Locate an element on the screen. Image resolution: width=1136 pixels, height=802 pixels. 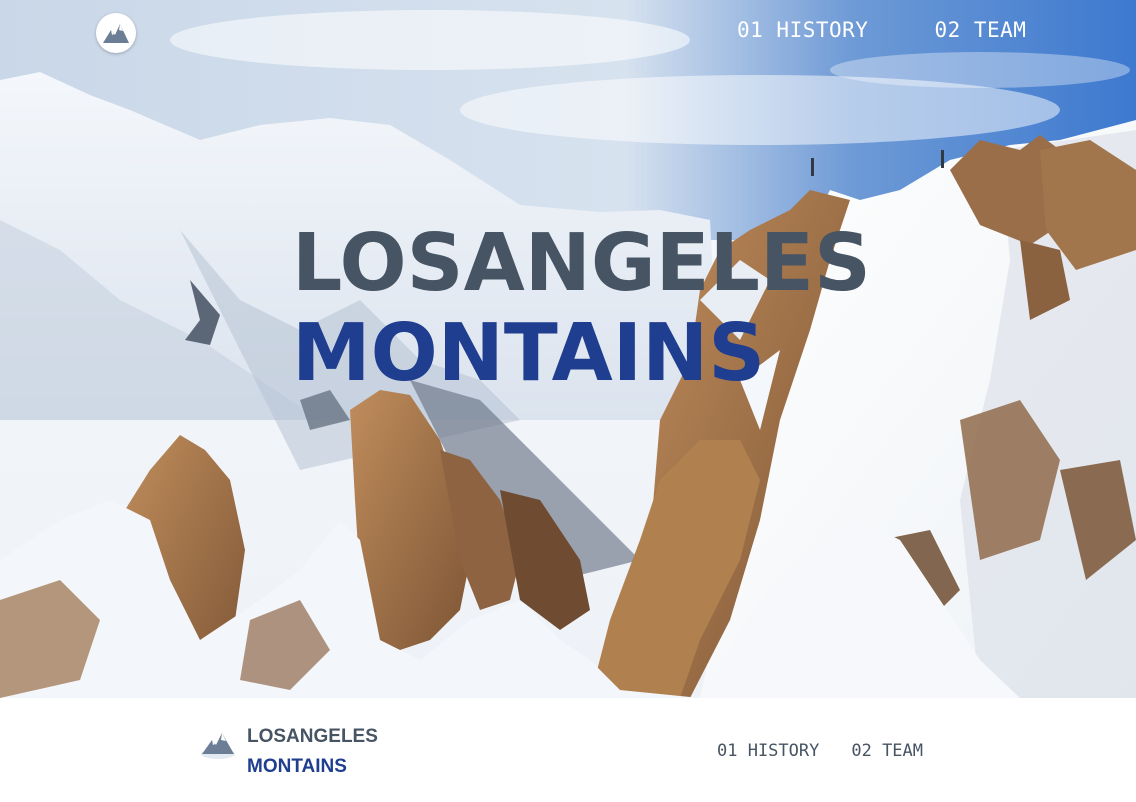
footer-brand: LOSANGELES MONTAINS is located at coordinates (312, 752).